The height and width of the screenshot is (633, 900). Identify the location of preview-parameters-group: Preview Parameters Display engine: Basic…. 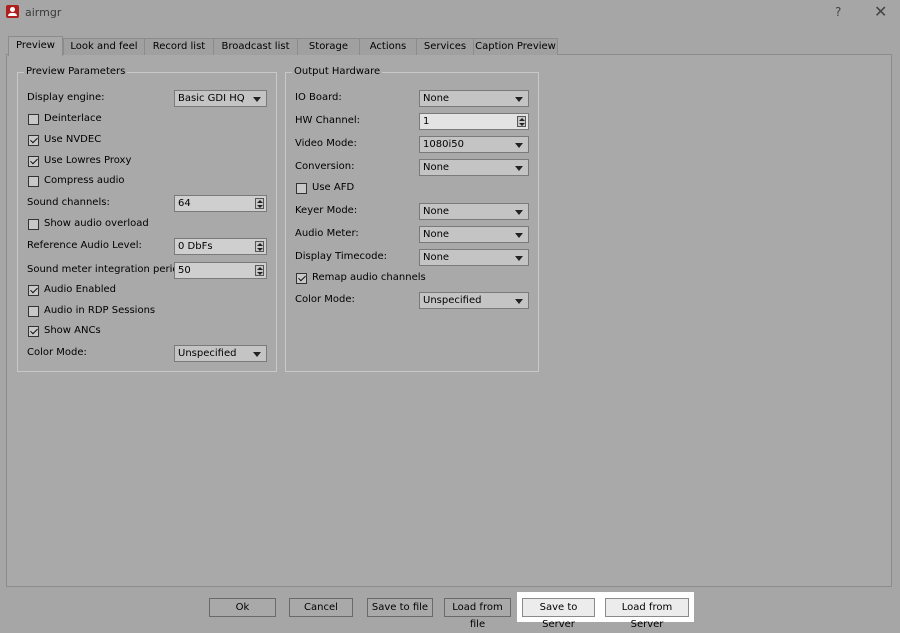
(147, 219).